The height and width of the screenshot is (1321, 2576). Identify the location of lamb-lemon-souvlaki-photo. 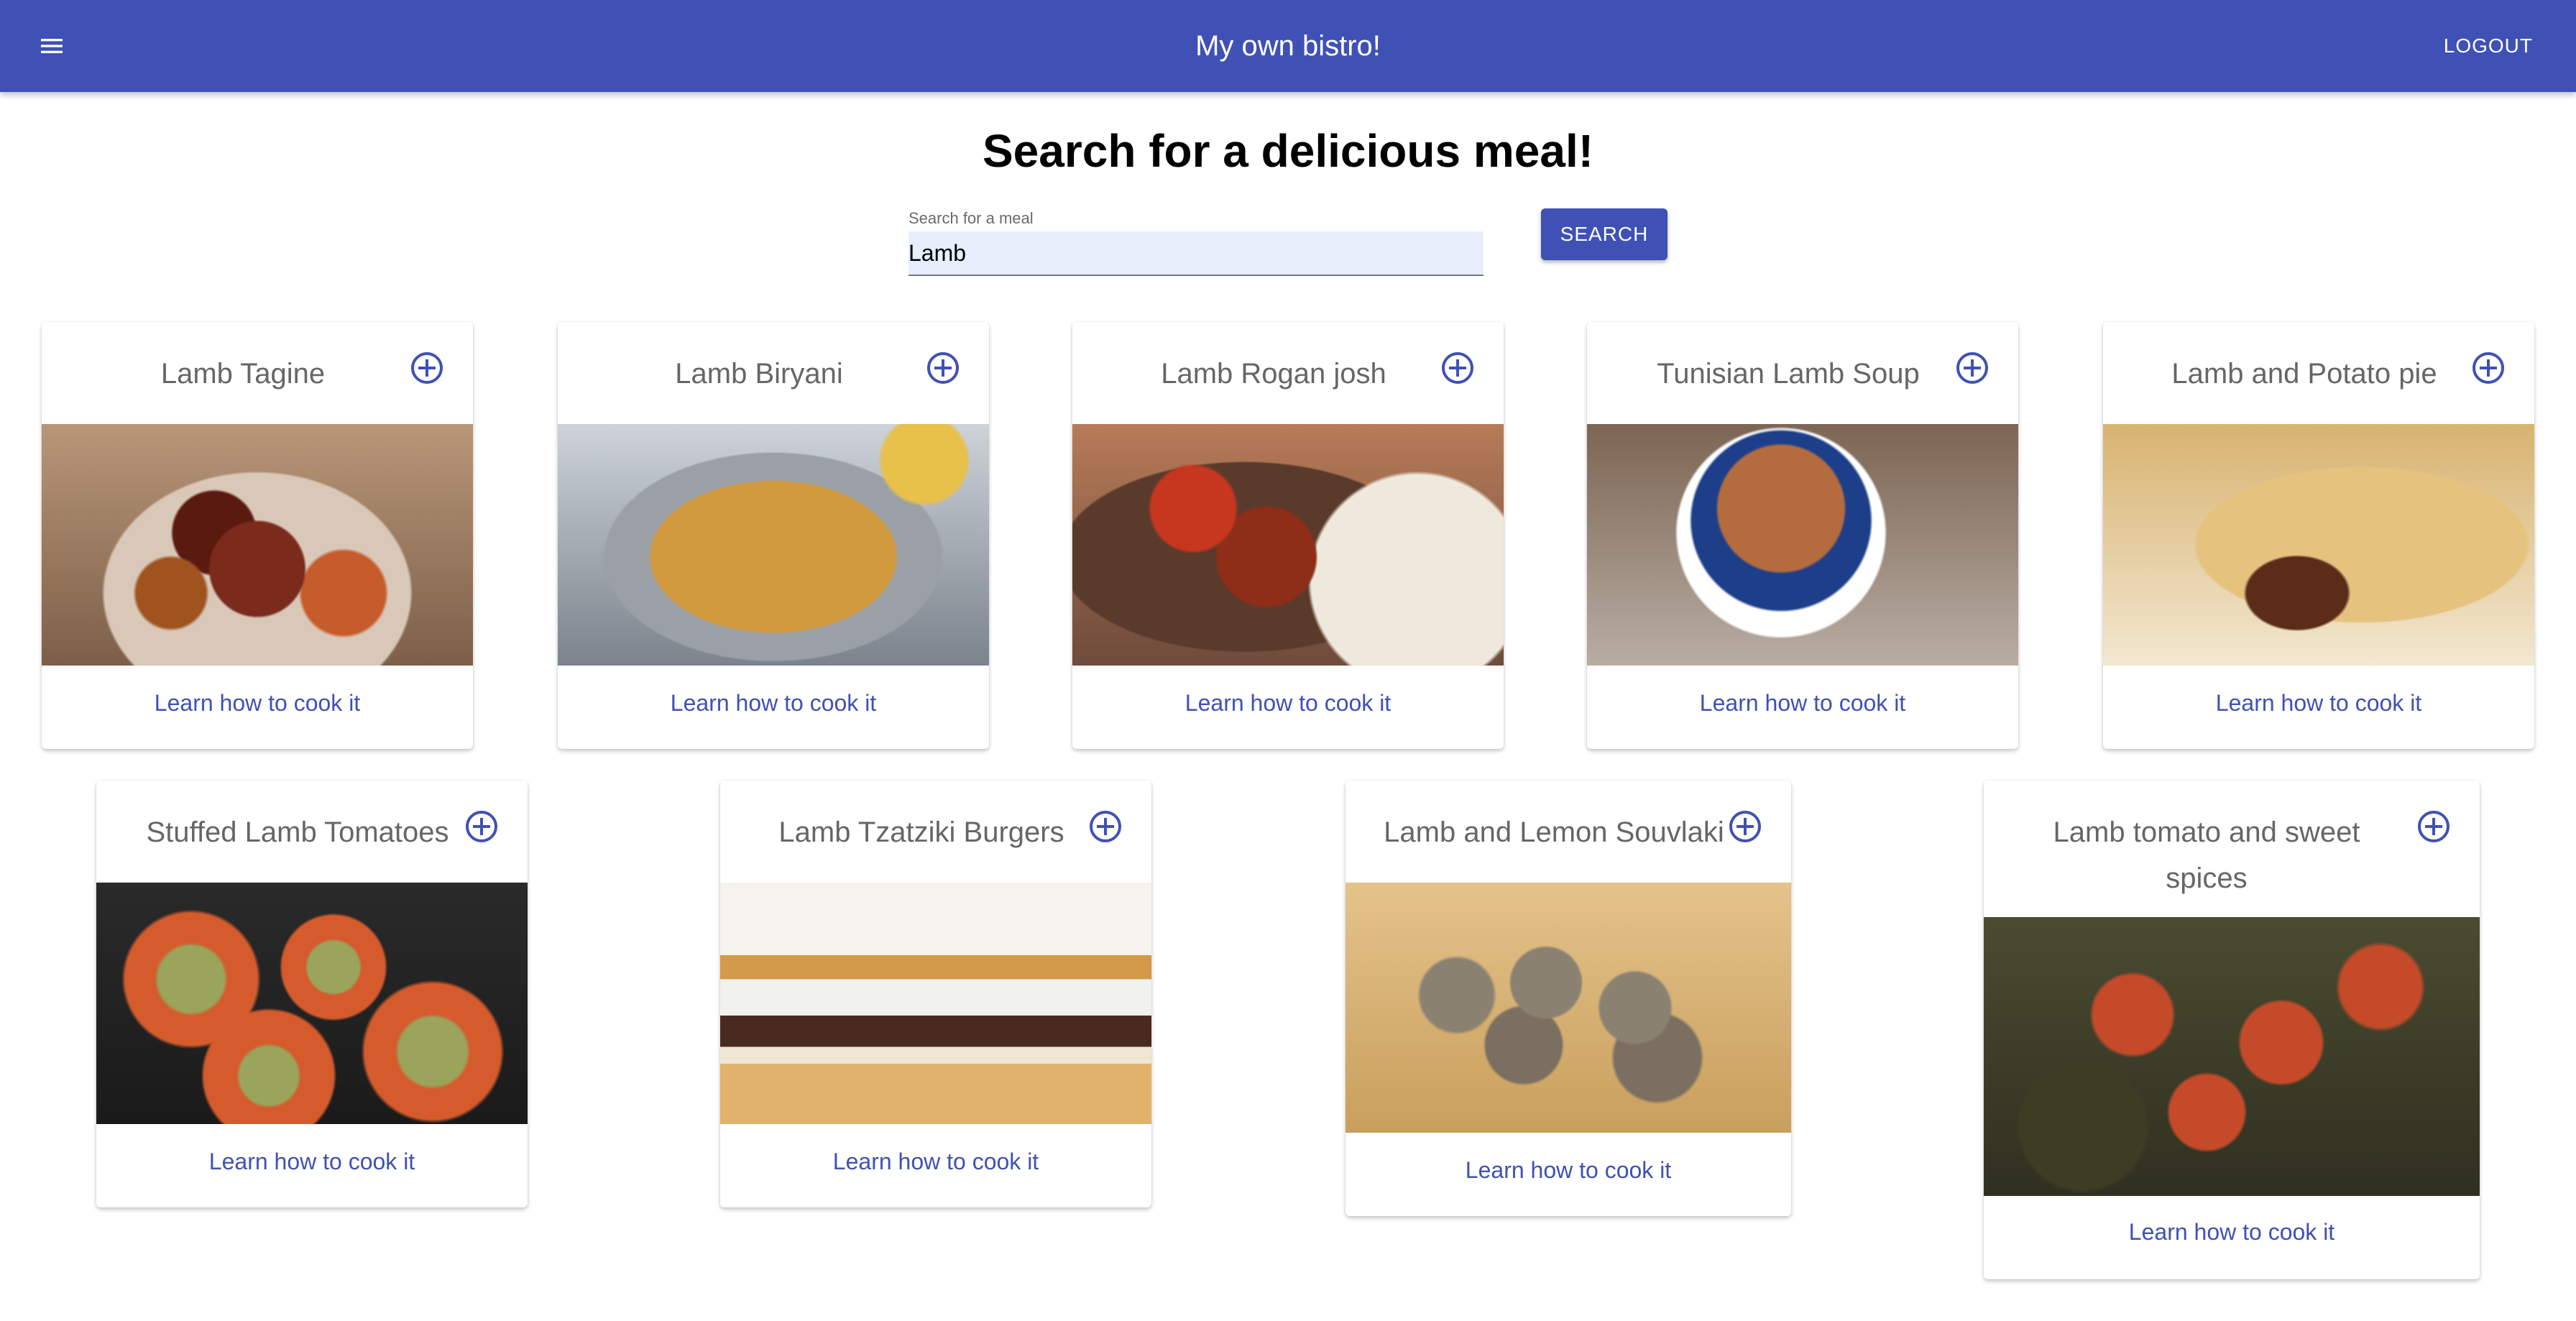
(1568, 1008).